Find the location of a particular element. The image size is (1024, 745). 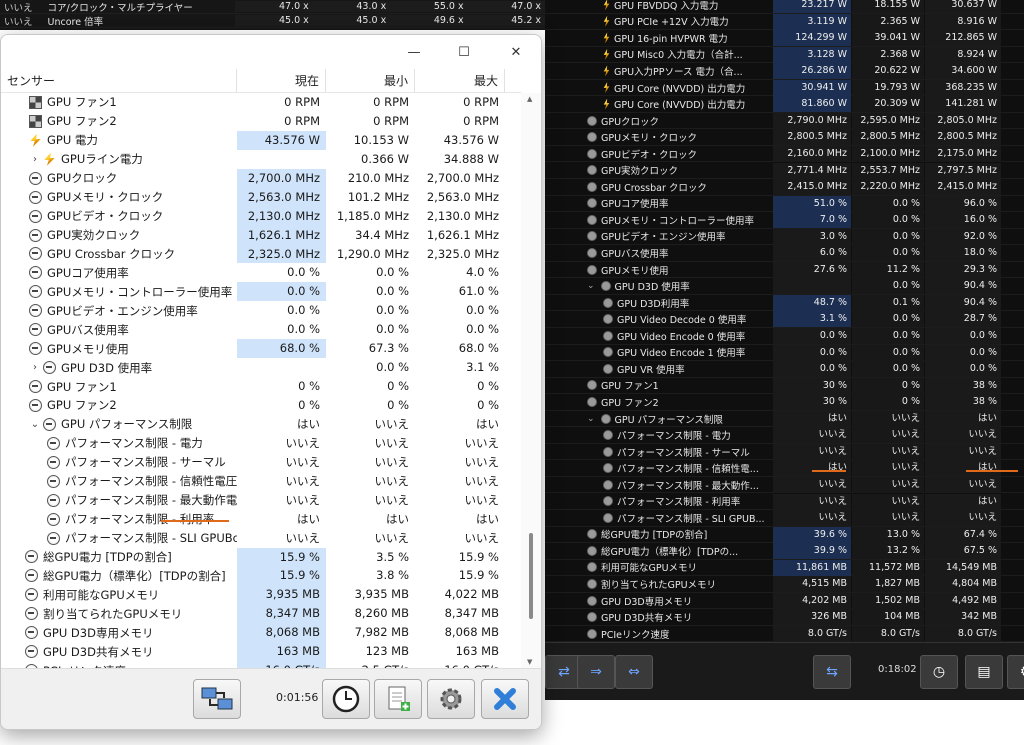

table-row: GPUコア使用率 0.0 % 0.0 % 4.0 % is located at coordinates (261, 272).